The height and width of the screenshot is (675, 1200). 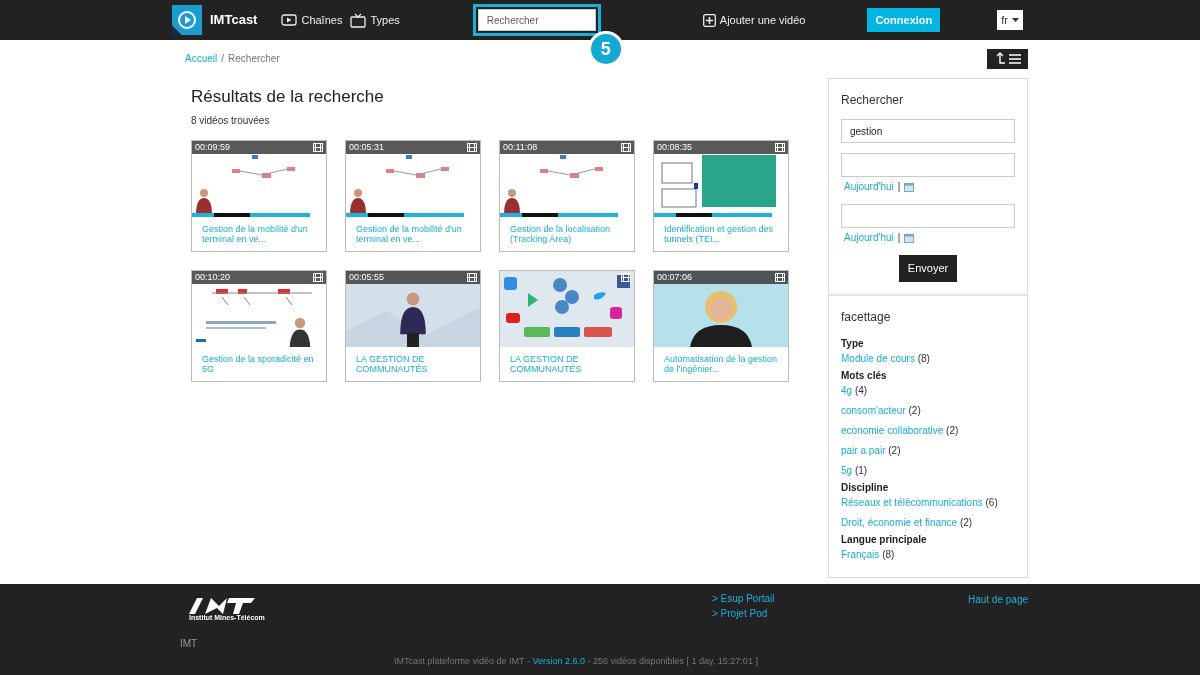 I want to click on submit-button: Envoyer, so click(x=928, y=268).